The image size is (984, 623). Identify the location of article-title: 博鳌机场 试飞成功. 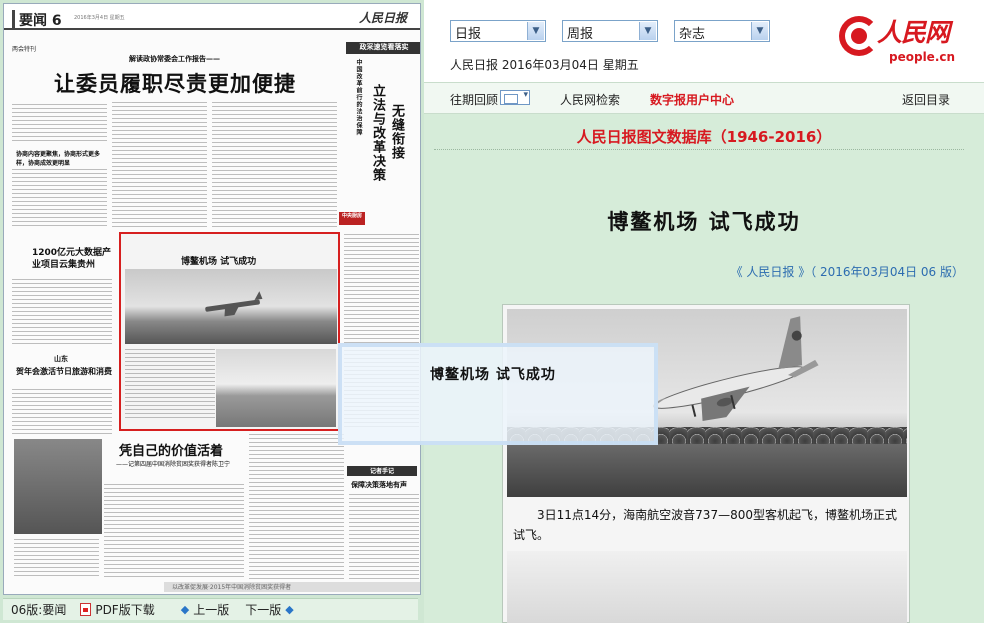
(704, 222).